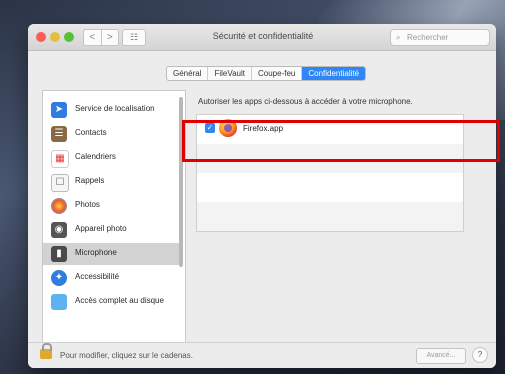 The image size is (505, 374). What do you see at coordinates (59, 230) in the screenshot?
I see `camera-icon: ◉` at bounding box center [59, 230].